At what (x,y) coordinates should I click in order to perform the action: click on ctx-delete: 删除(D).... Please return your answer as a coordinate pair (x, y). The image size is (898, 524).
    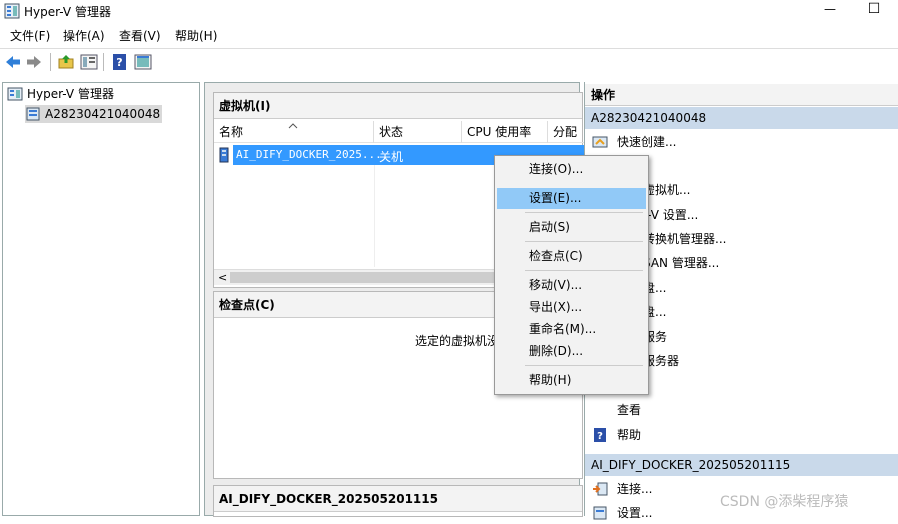
    Looking at the image, I should click on (571, 351).